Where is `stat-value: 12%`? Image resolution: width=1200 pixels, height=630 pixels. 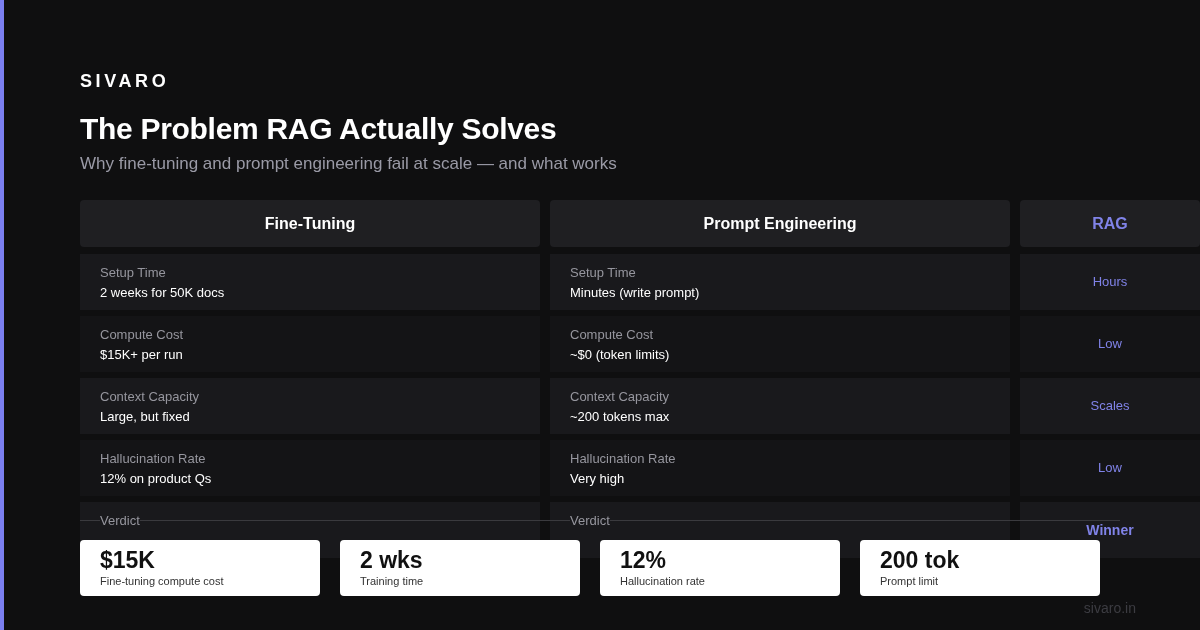
stat-value: 12% is located at coordinates (643, 560).